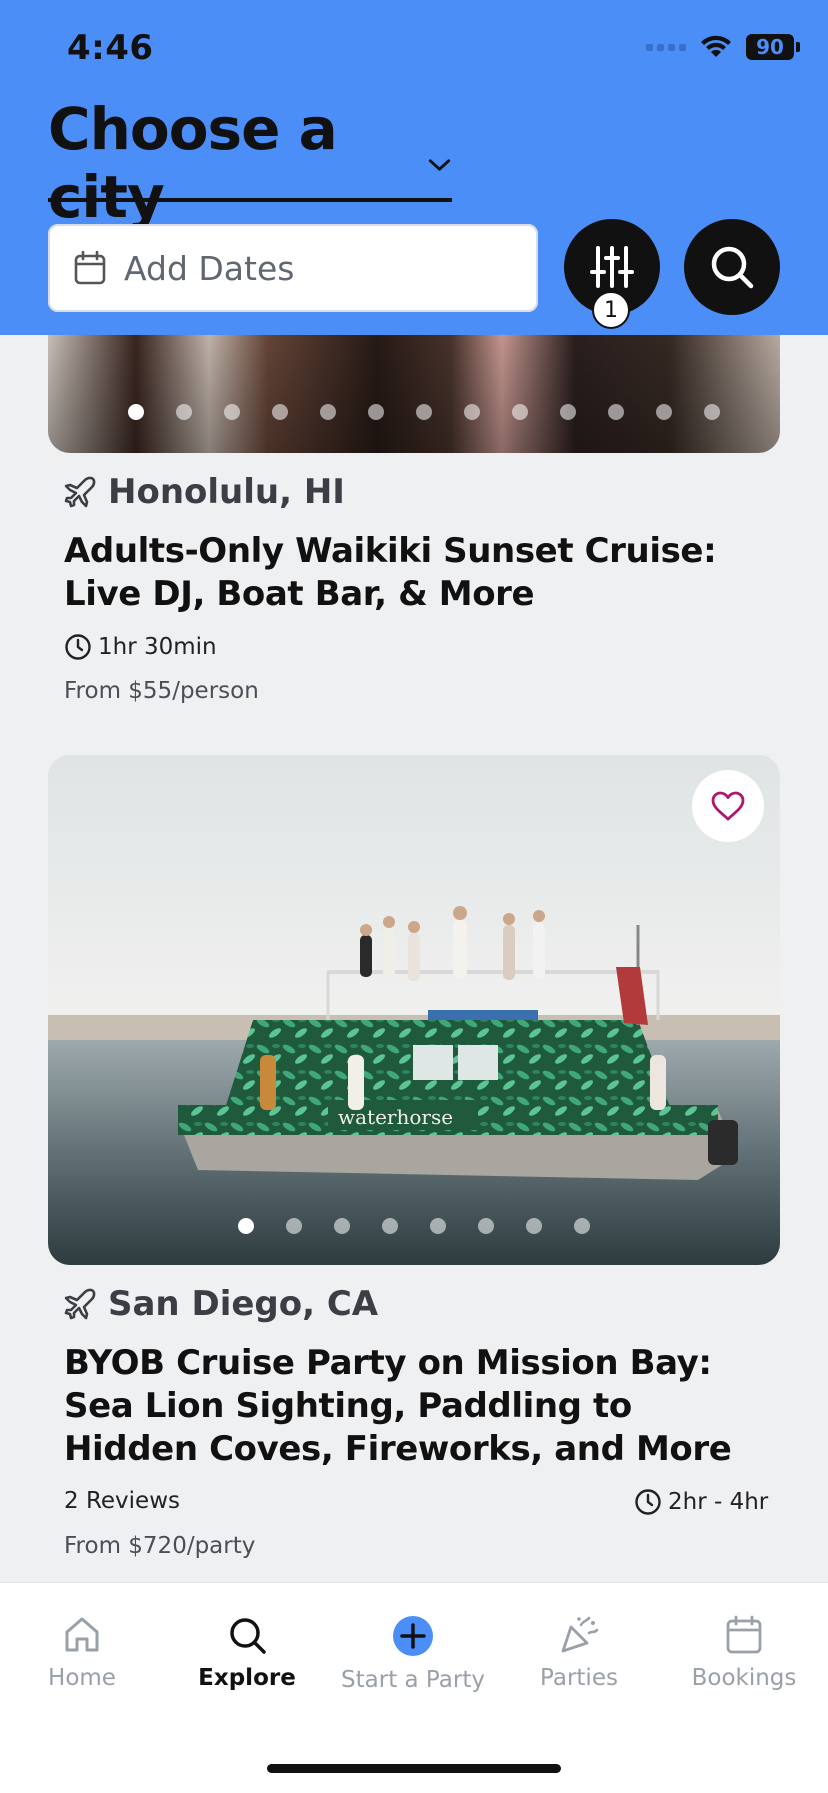 Image resolution: width=828 pixels, height=1793 pixels. Describe the element at coordinates (82, 1678) in the screenshot. I see `tab-label: Home` at that location.